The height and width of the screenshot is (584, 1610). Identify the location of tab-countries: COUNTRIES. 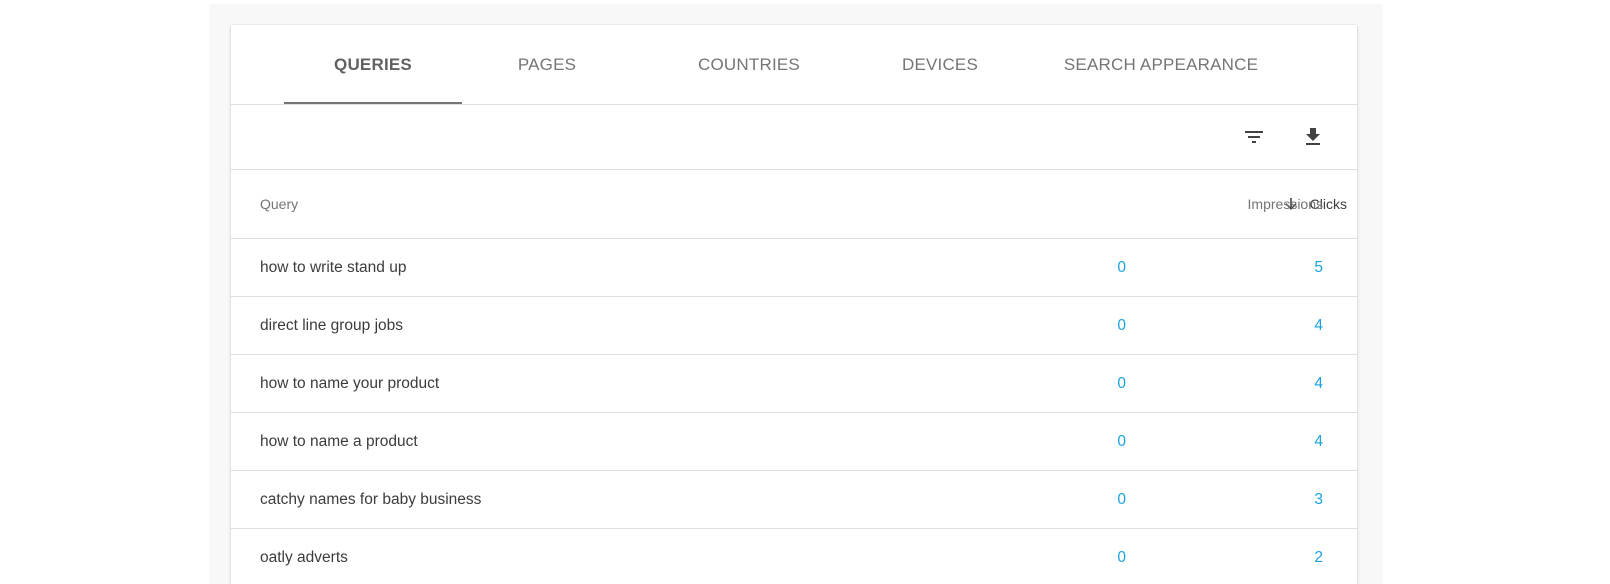
(749, 64).